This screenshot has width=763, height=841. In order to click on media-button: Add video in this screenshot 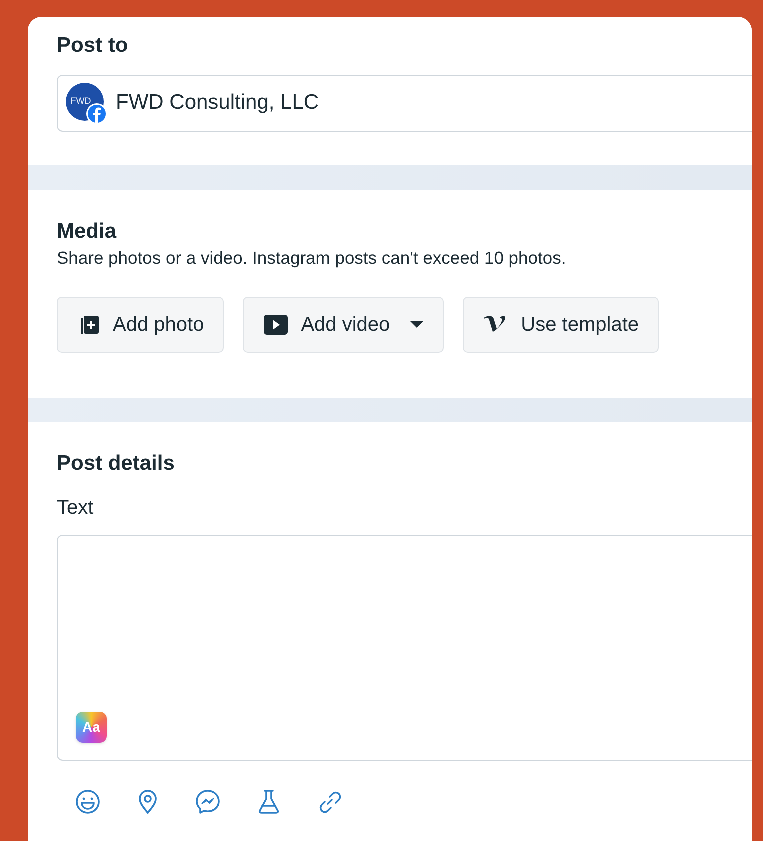, I will do `click(343, 325)`.